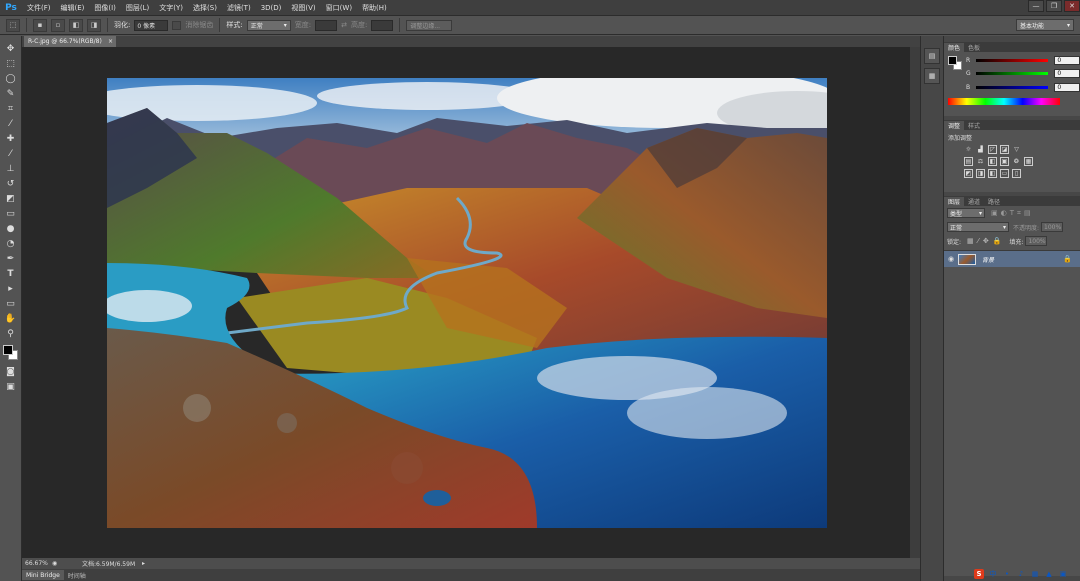 The width and height of the screenshot is (1080, 581). I want to click on new-selection-icon: ▪, so click(40, 25).